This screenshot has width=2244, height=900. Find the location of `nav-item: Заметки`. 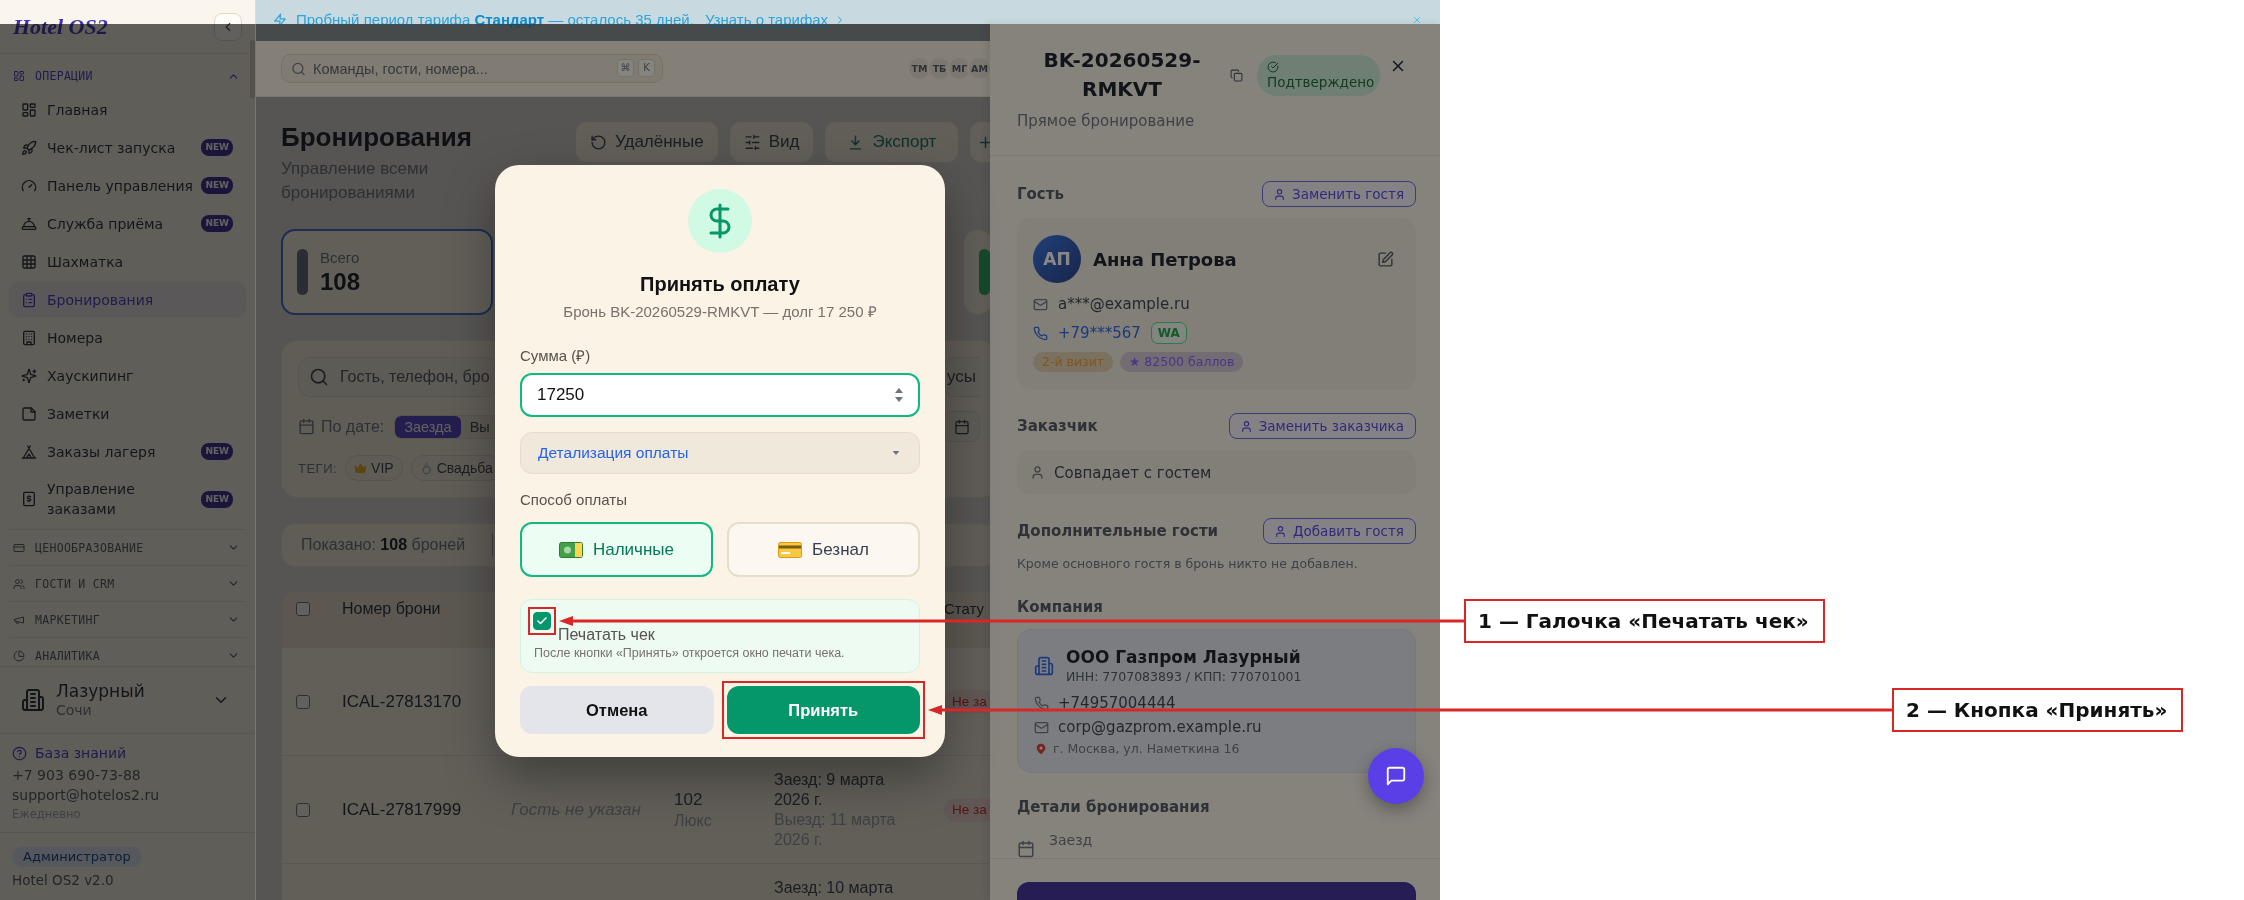

nav-item: Заметки is located at coordinates (127, 413).